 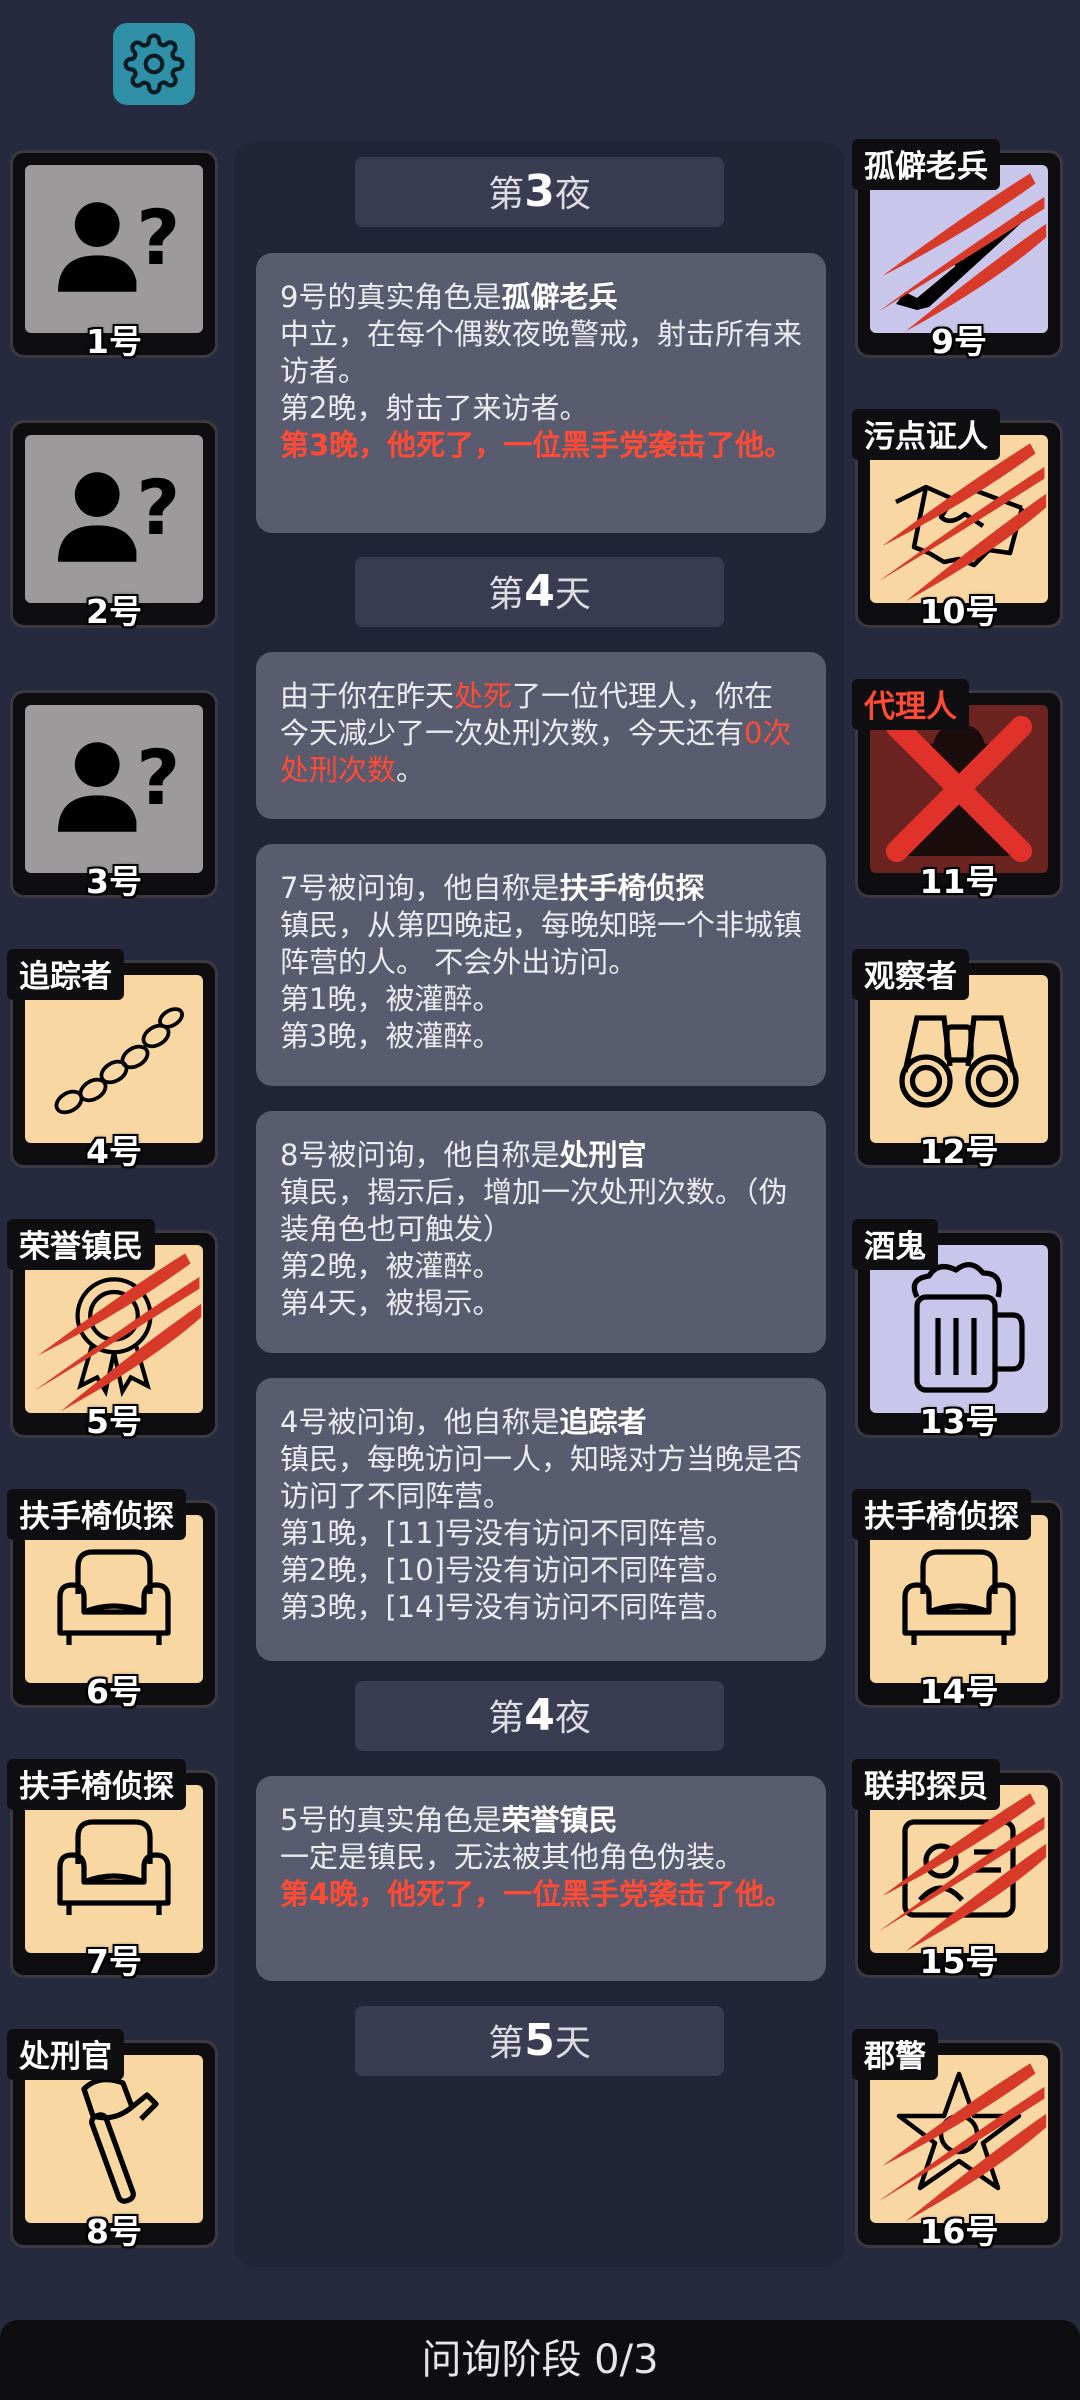 I want to click on player-card-2: ? 2号, so click(x=114, y=525).